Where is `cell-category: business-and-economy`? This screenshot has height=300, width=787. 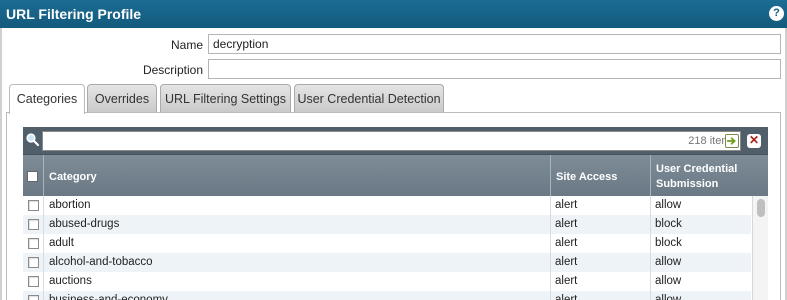
cell-category: business-and-economy is located at coordinates (108, 297).